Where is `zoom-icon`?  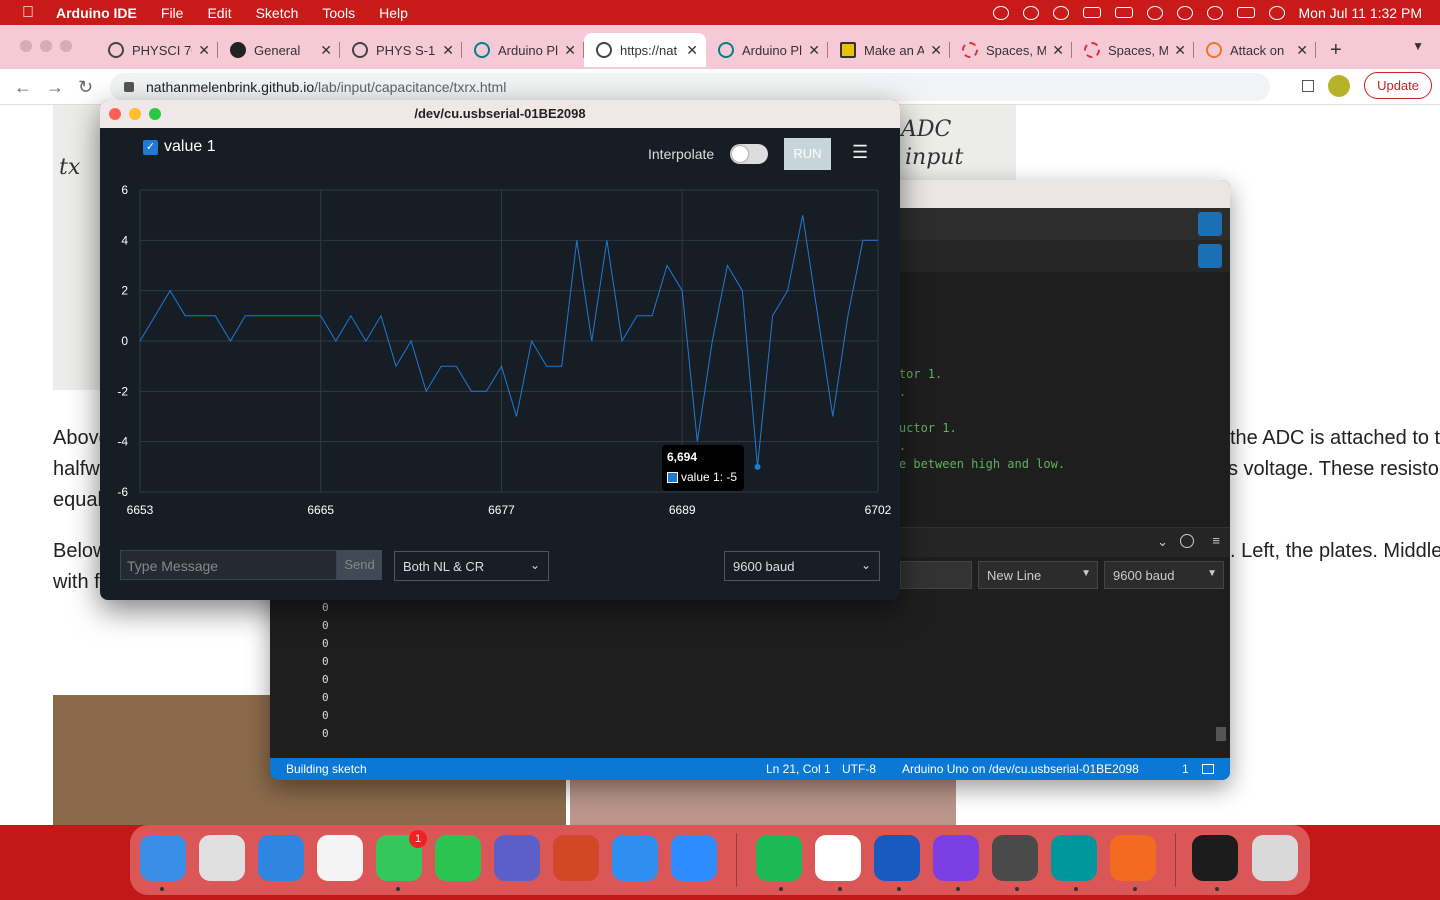
zoom-icon is located at coordinates (694, 858).